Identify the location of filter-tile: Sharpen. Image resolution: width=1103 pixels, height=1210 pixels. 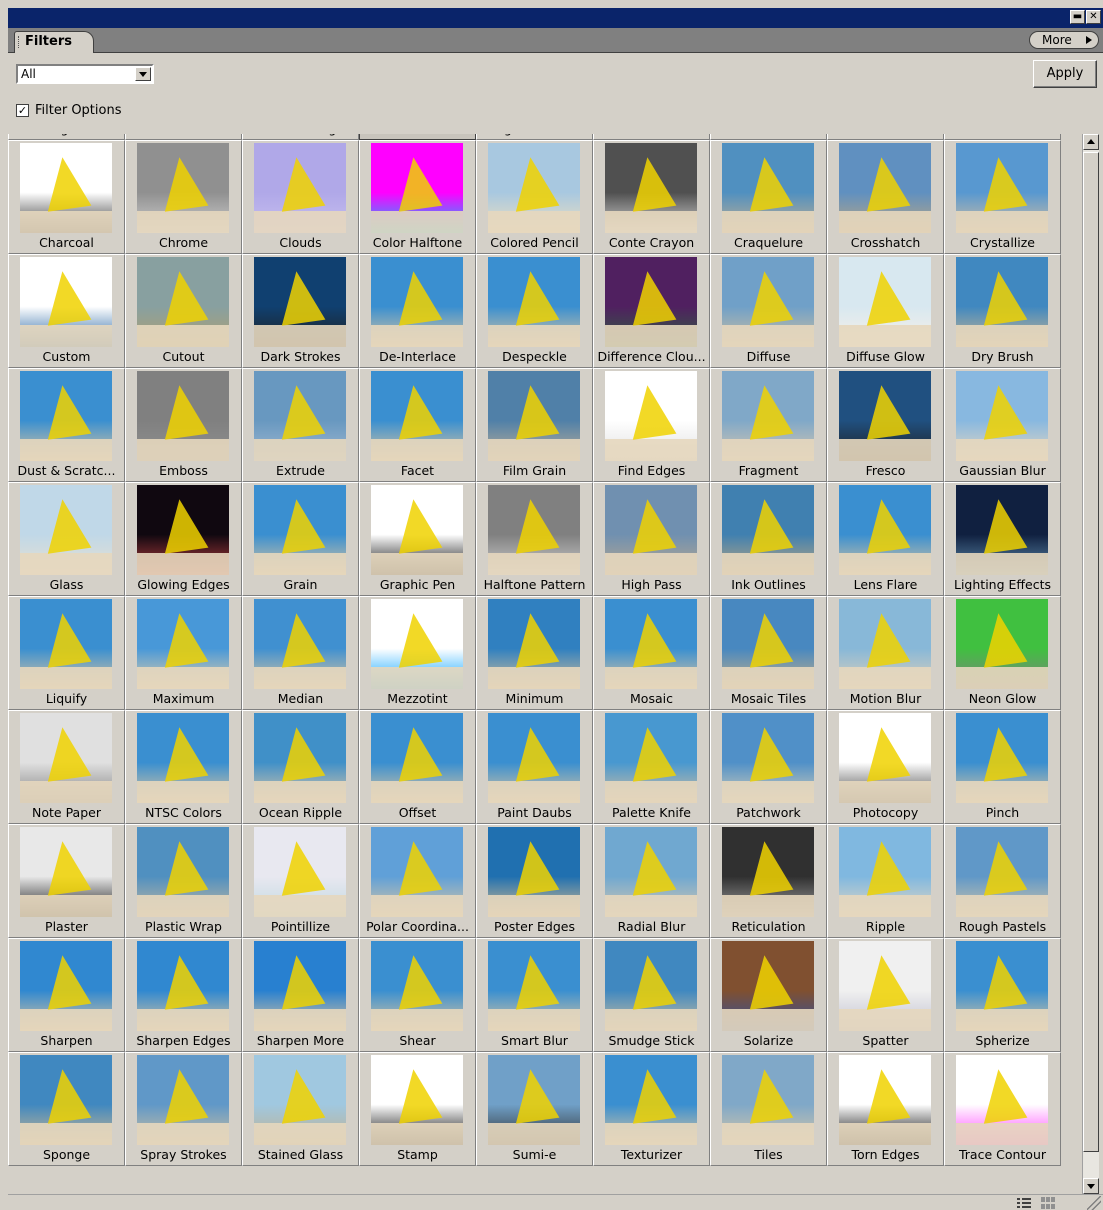
(66, 995).